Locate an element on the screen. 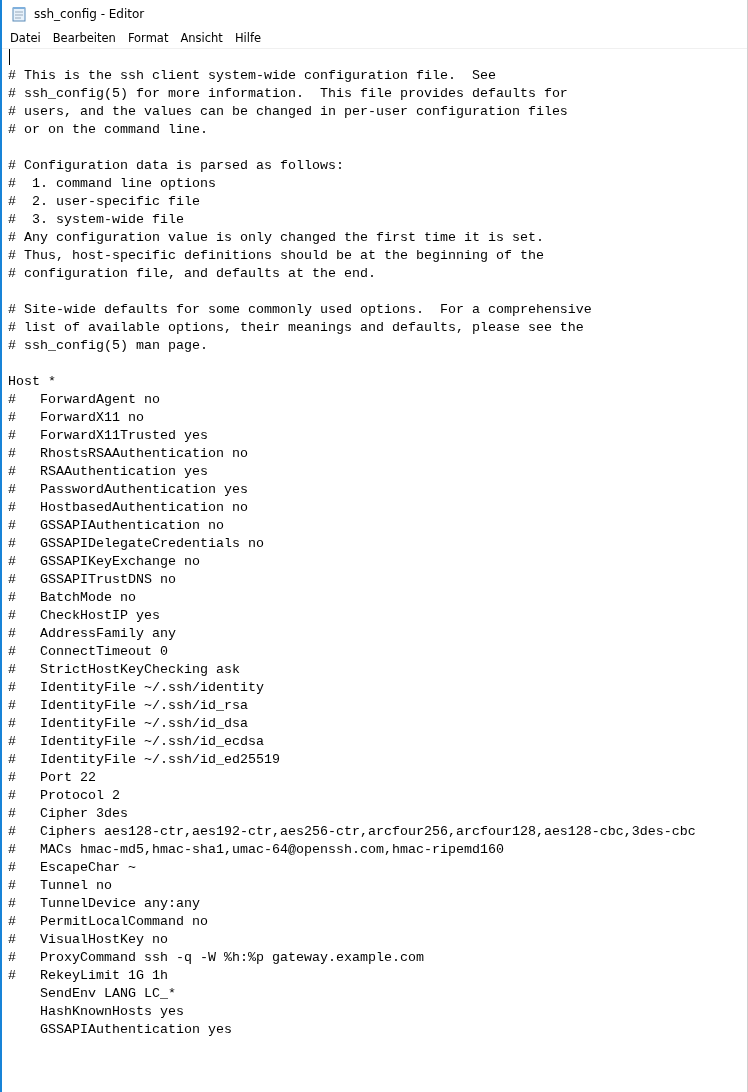 The image size is (748, 1092). code-line: # HostbasedAuthentication no is located at coordinates (128, 507).